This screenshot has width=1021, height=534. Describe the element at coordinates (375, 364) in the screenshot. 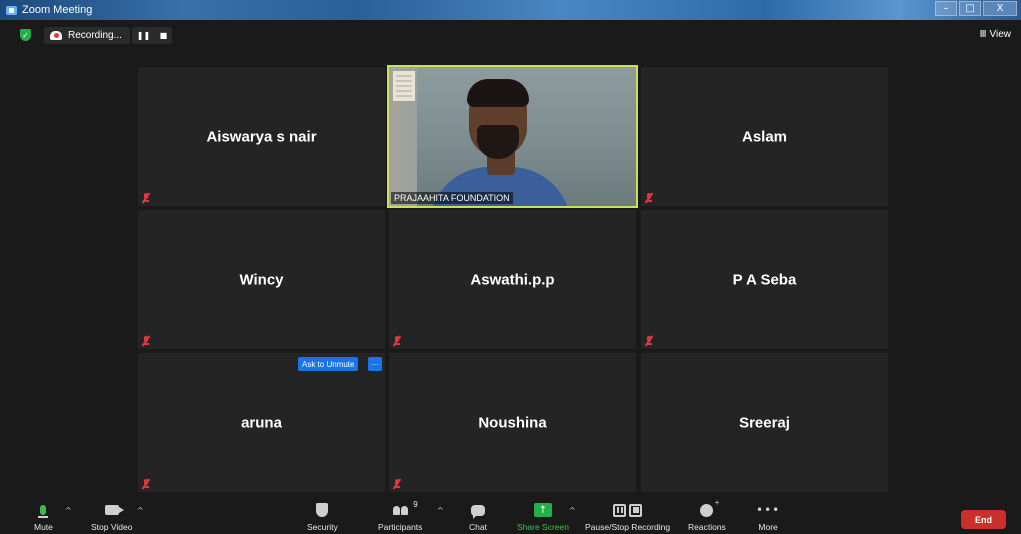

I see `tile-more-button: ···` at that location.